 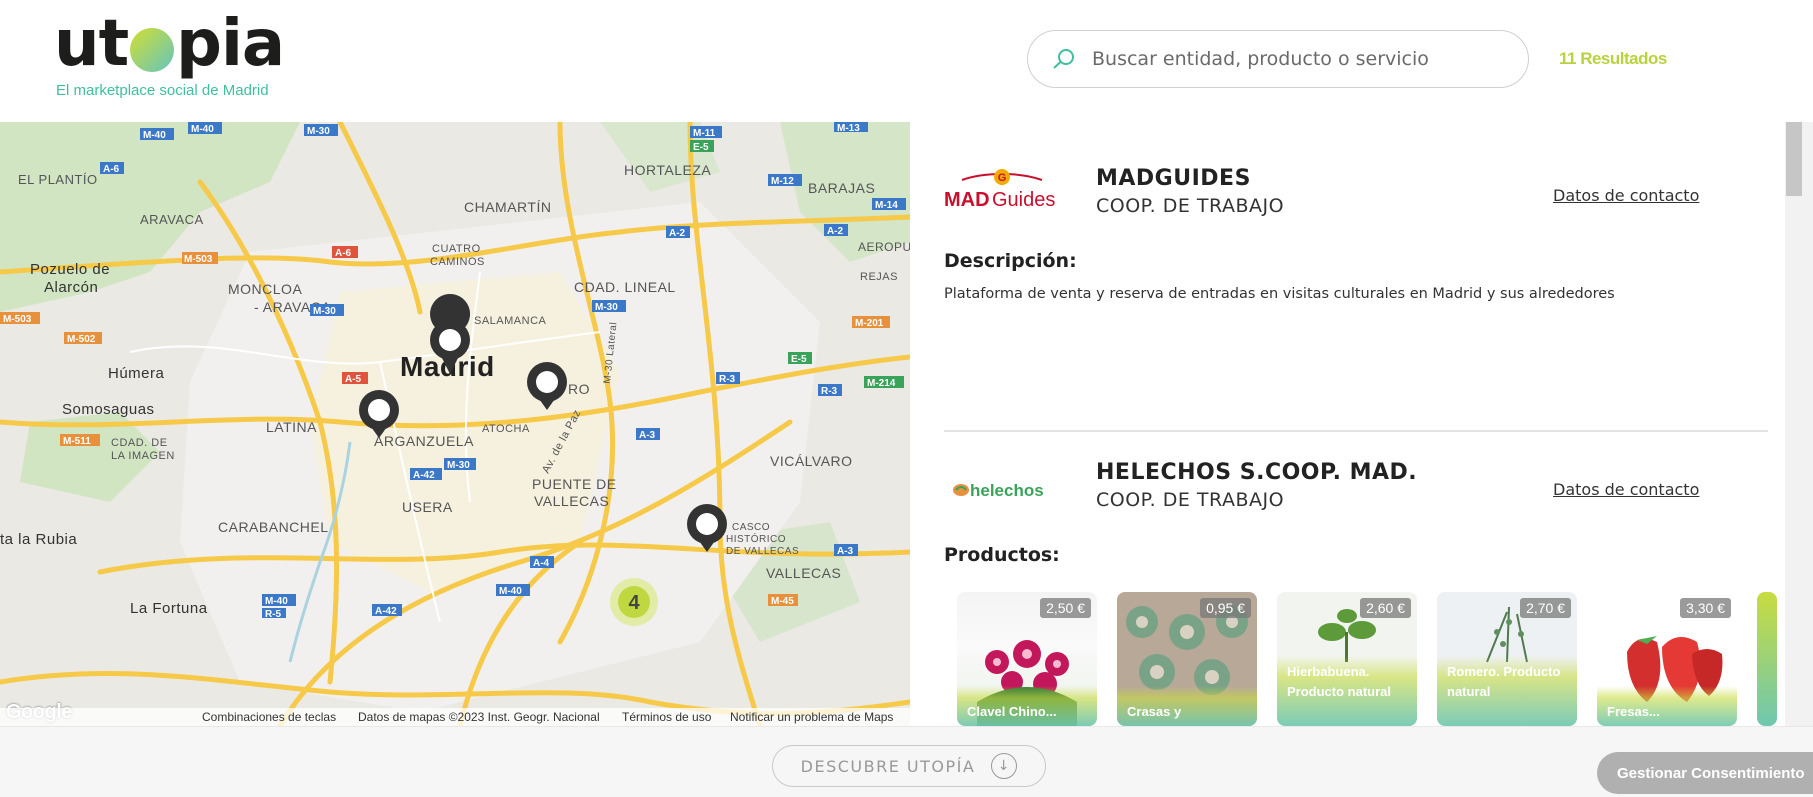 I want to click on scrollbar-thumb, so click(x=1794, y=159).